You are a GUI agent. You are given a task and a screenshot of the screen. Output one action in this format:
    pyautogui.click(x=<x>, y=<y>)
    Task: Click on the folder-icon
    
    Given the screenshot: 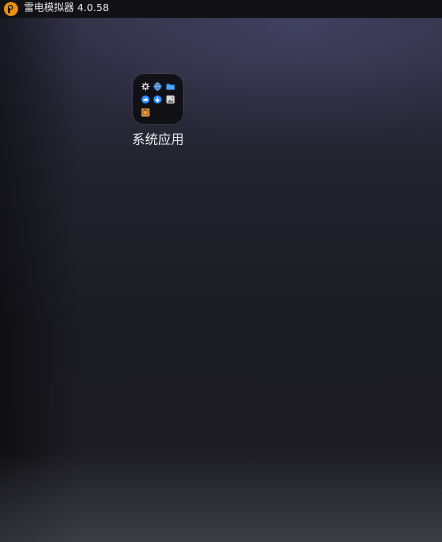 What is the action you would take?
    pyautogui.click(x=158, y=99)
    